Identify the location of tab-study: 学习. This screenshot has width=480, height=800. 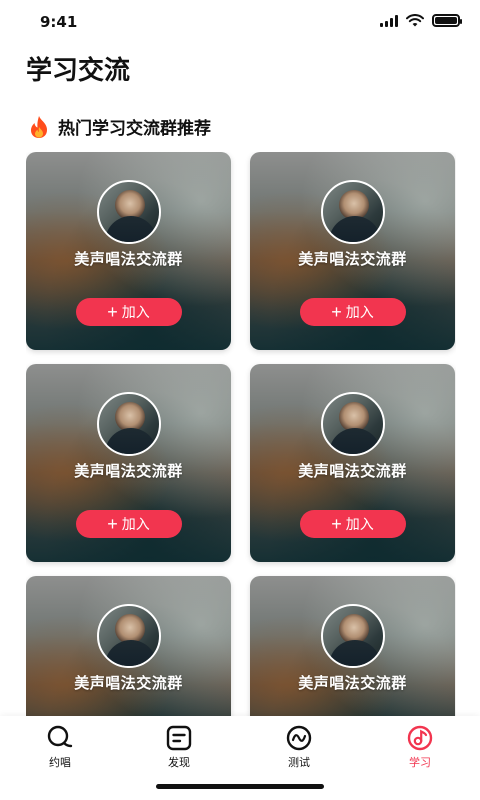
(420, 747).